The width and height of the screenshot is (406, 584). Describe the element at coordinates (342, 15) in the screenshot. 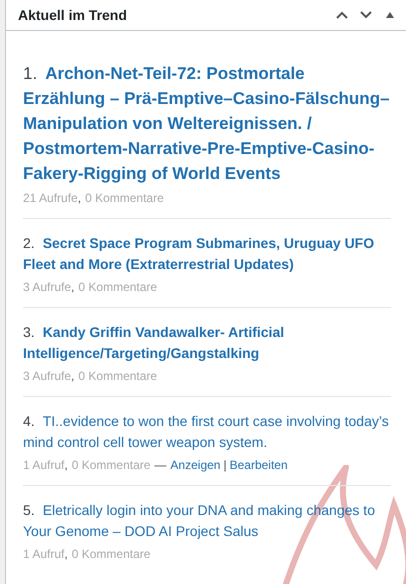

I see `chevron-up-icon` at that location.